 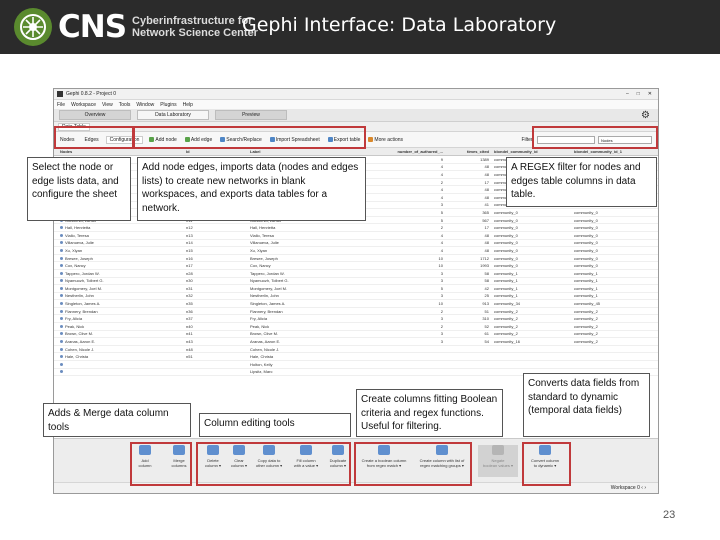 I want to click on node-cell: Nestherlin, John, so click(x=119, y=295).